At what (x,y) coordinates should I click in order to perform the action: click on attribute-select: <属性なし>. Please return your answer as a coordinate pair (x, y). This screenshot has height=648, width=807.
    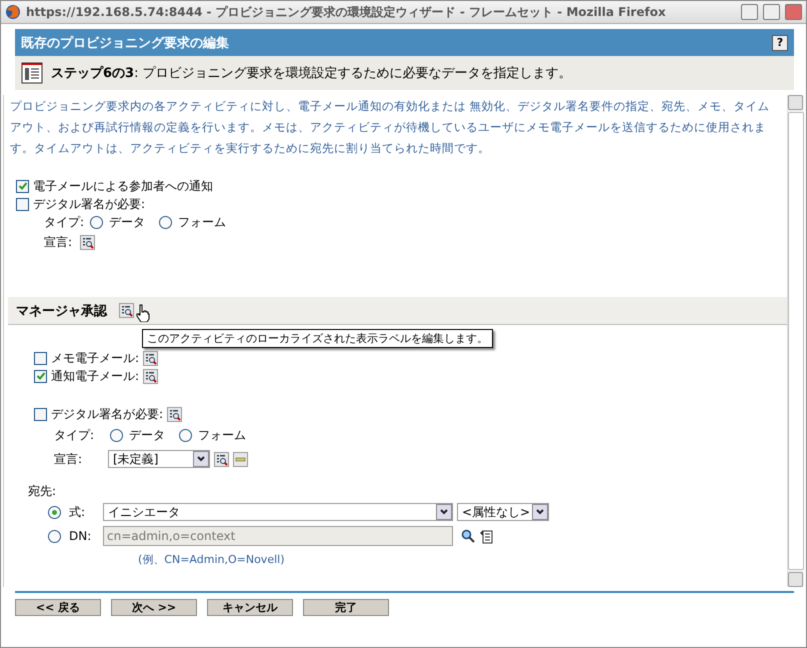
    Looking at the image, I should click on (503, 512).